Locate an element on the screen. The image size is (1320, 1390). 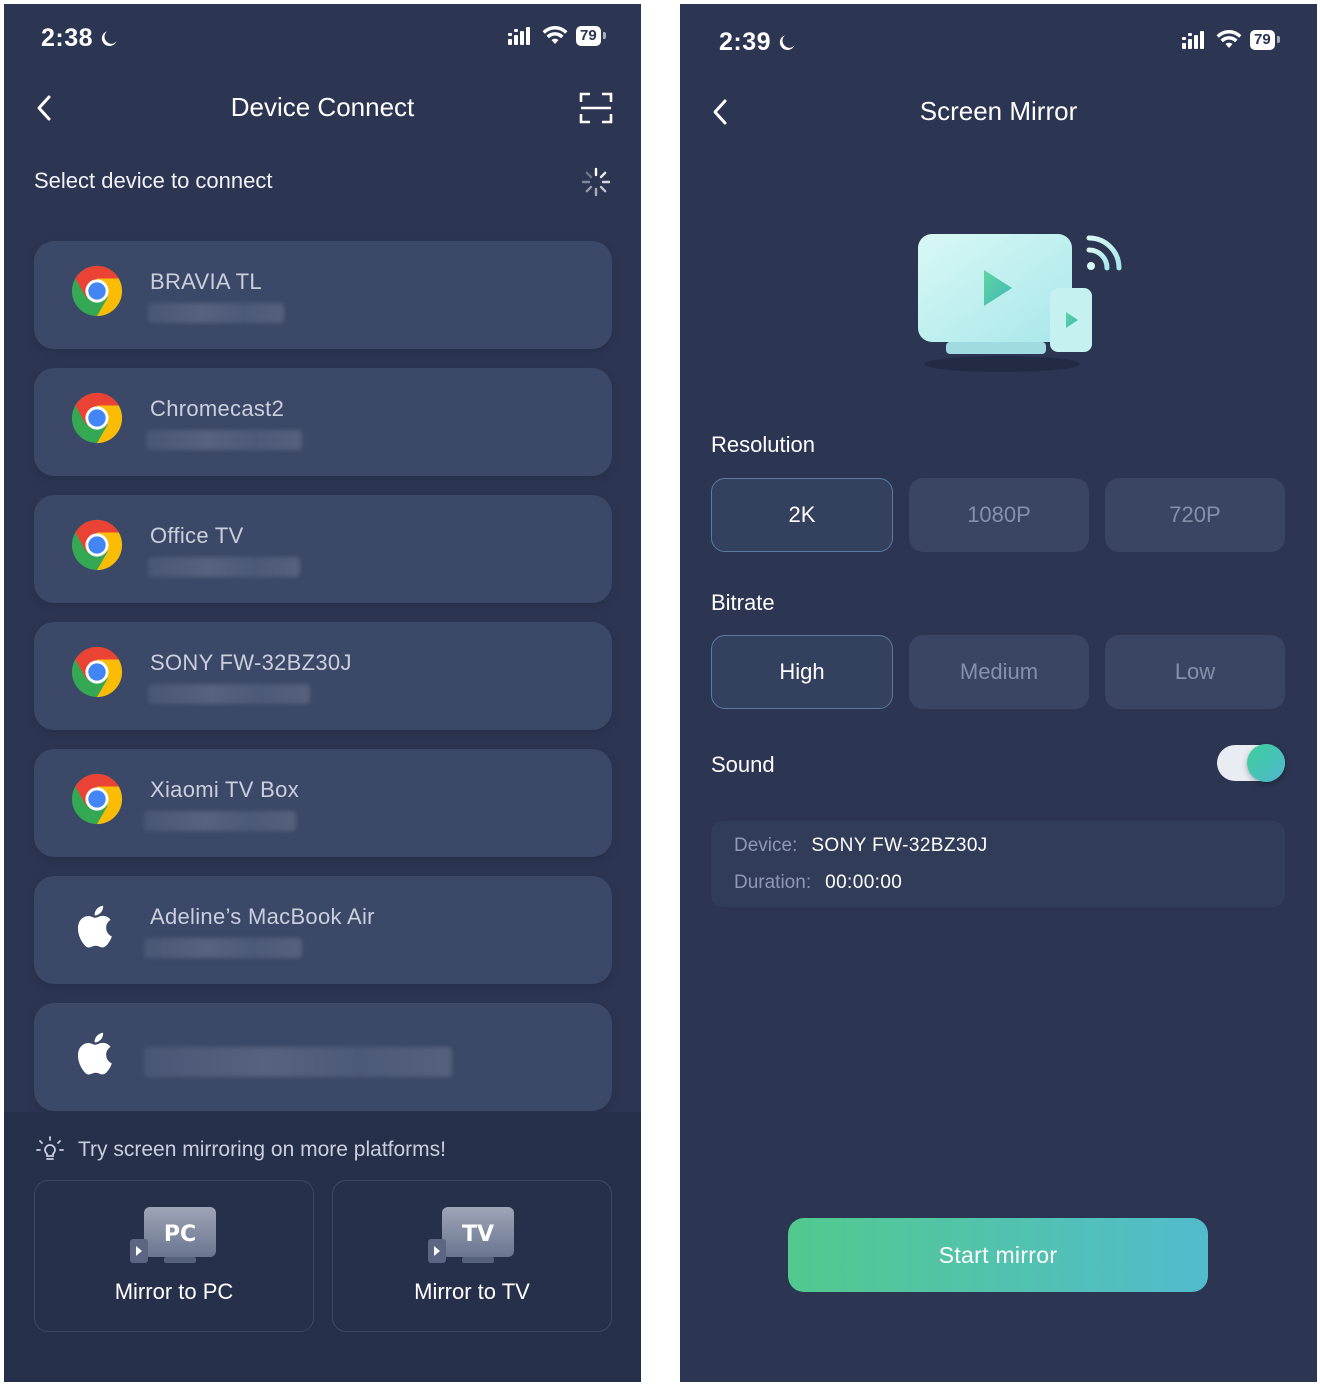
resolution-options: 2K 1080P 720P is located at coordinates (998, 515).